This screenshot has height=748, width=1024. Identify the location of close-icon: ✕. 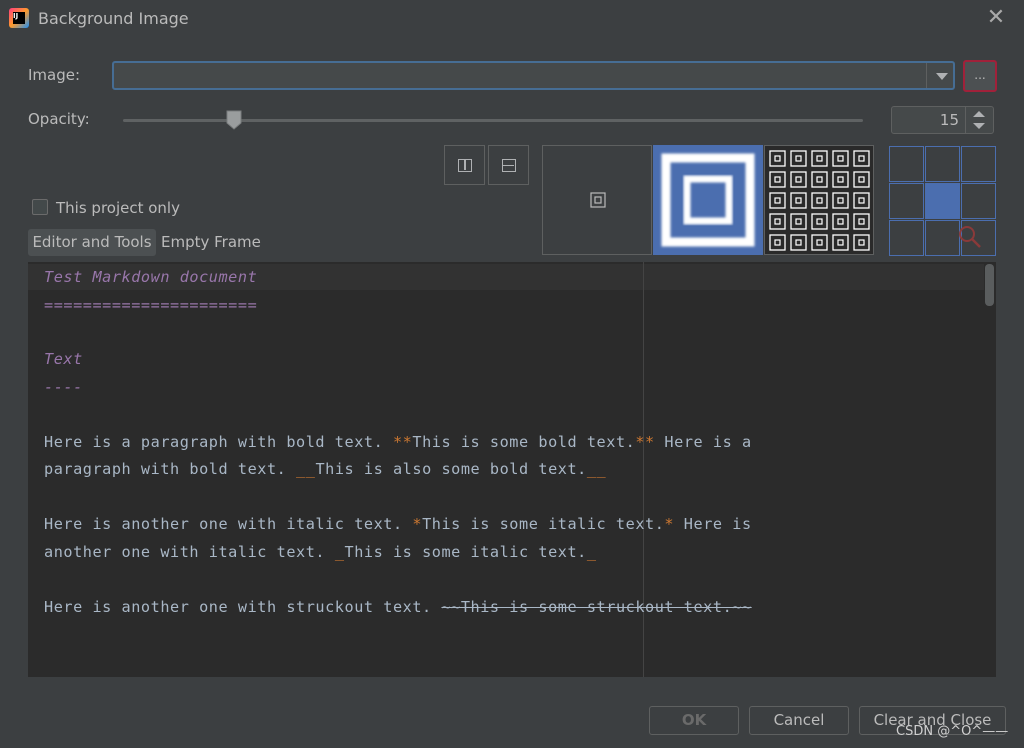
(996, 18).